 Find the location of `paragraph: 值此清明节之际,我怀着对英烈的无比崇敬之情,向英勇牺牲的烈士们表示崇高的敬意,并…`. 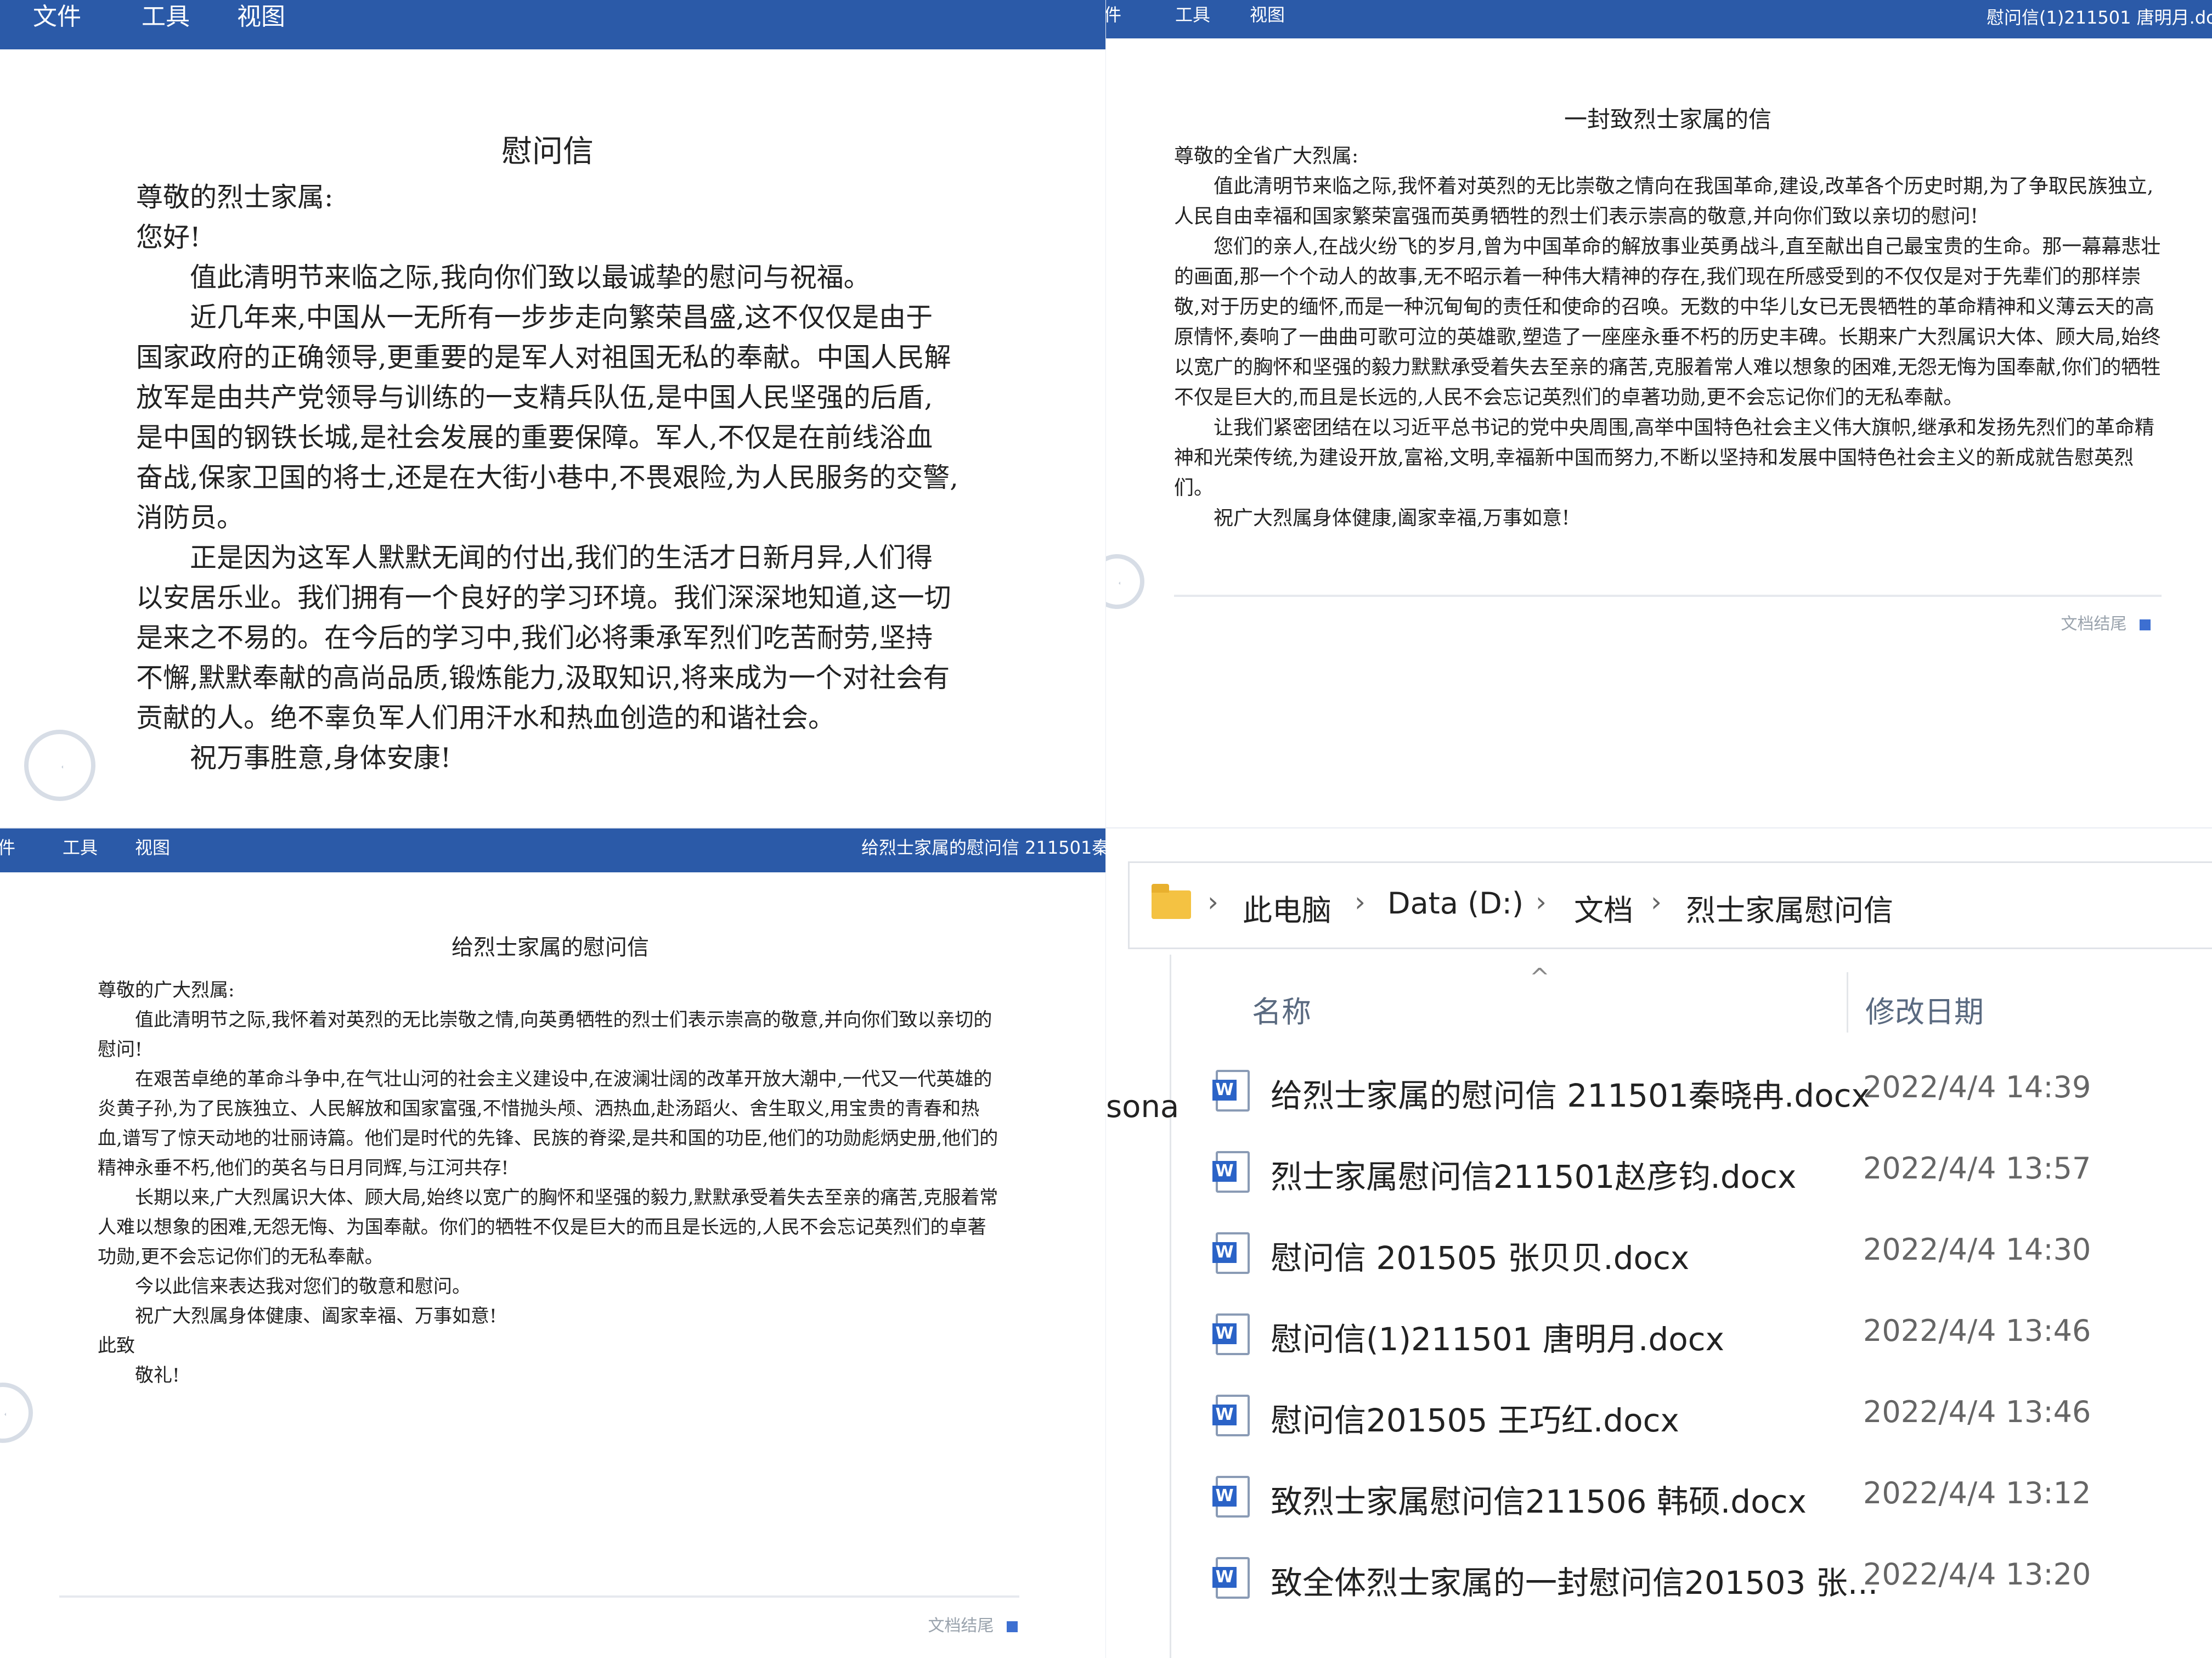

paragraph: 值此清明节之际,我怀着对英烈的无比崇敬之情,向英勇牺牲的烈士们表示崇高的敬意,并… is located at coordinates (545, 1035).